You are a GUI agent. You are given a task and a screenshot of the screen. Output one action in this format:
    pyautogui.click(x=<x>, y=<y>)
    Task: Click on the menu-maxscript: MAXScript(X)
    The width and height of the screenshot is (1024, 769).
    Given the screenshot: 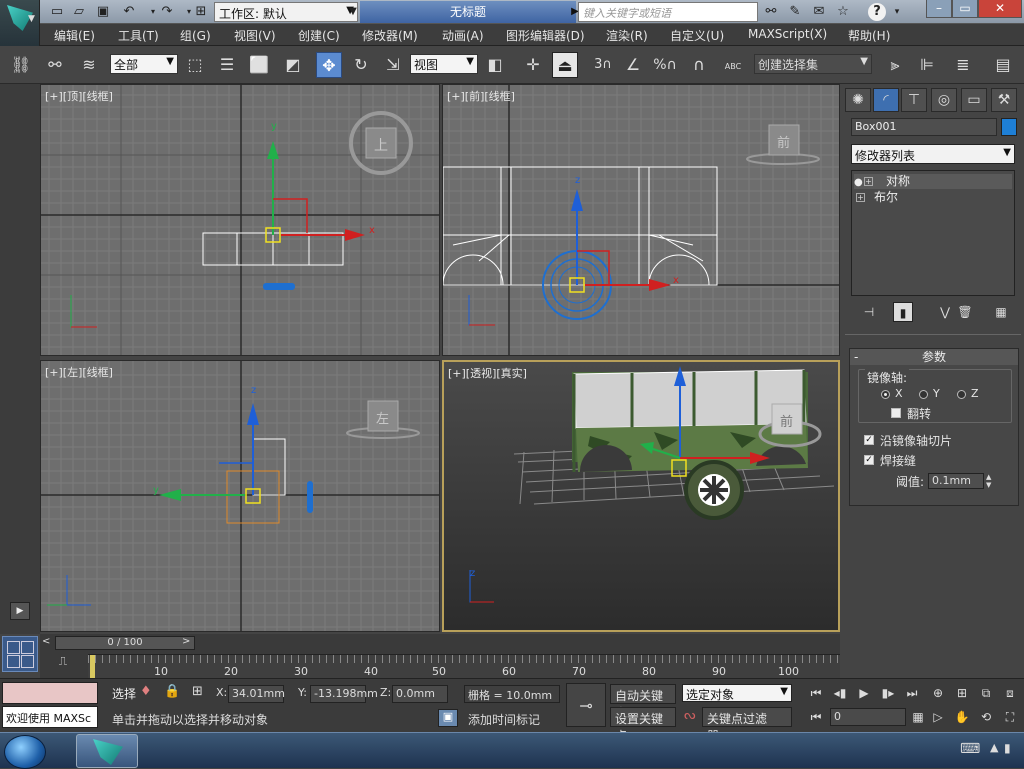 What is the action you would take?
    pyautogui.click(x=787, y=34)
    